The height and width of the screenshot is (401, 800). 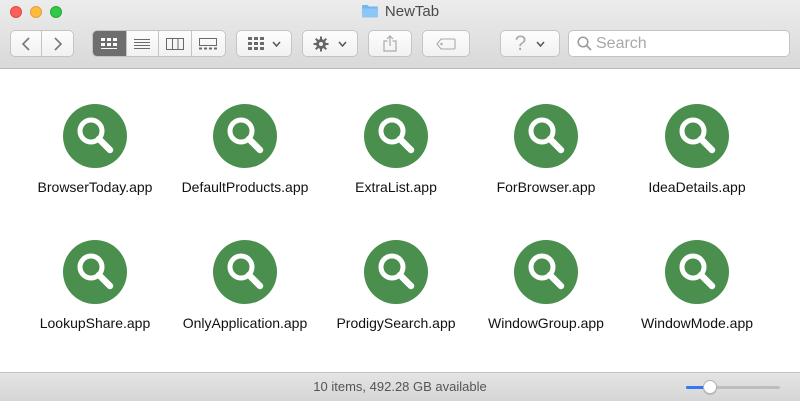 I want to click on gallery-icon, so click(x=208, y=43).